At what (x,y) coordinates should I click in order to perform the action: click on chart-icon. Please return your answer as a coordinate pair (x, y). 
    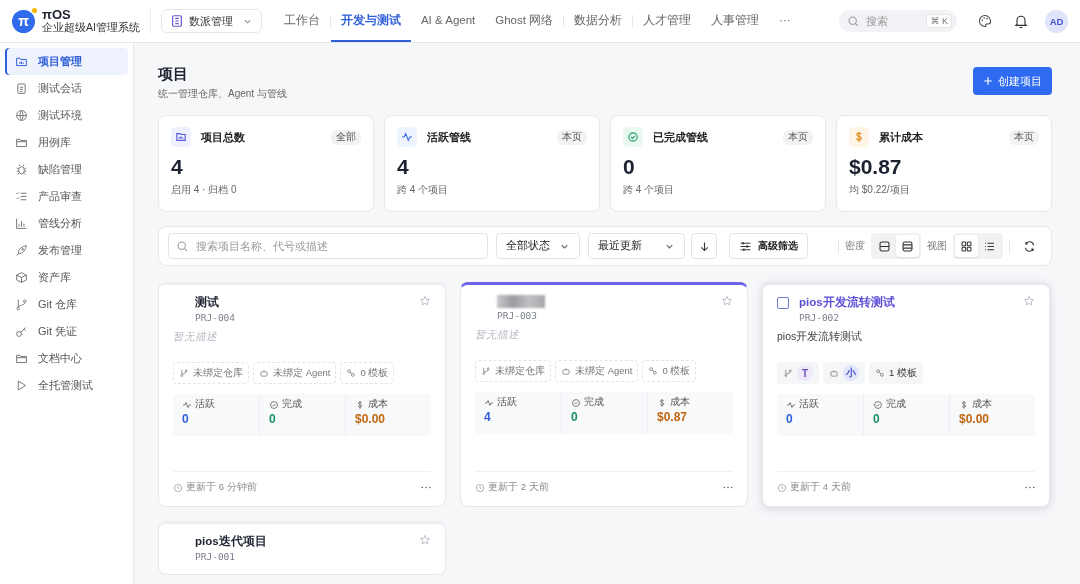
    Looking at the image, I should click on (21, 223).